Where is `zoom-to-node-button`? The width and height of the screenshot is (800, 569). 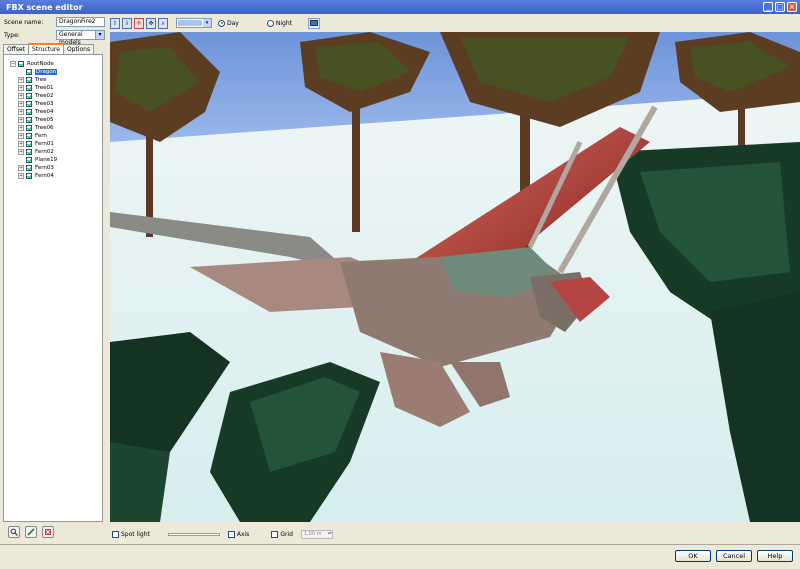 zoom-to-node-button is located at coordinates (14, 532).